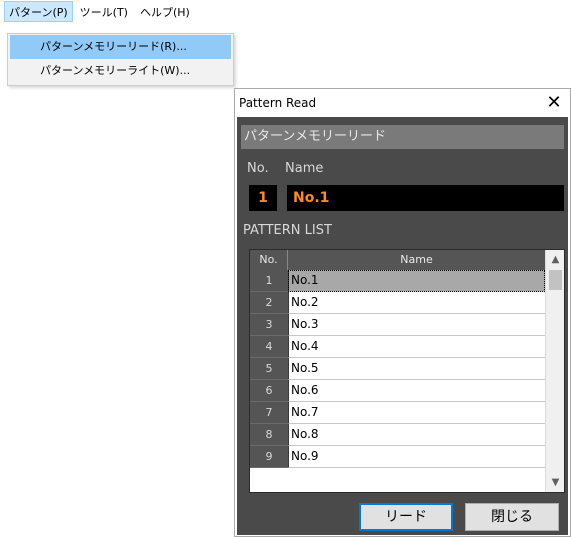 The image size is (571, 537). Describe the element at coordinates (269, 435) in the screenshot. I see `row-no: 8` at that location.